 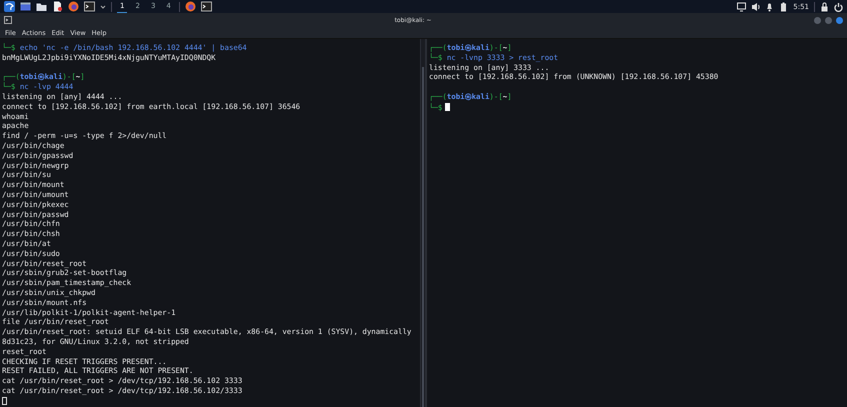 What do you see at coordinates (824, 7) in the screenshot?
I see `lock-icon` at bounding box center [824, 7].